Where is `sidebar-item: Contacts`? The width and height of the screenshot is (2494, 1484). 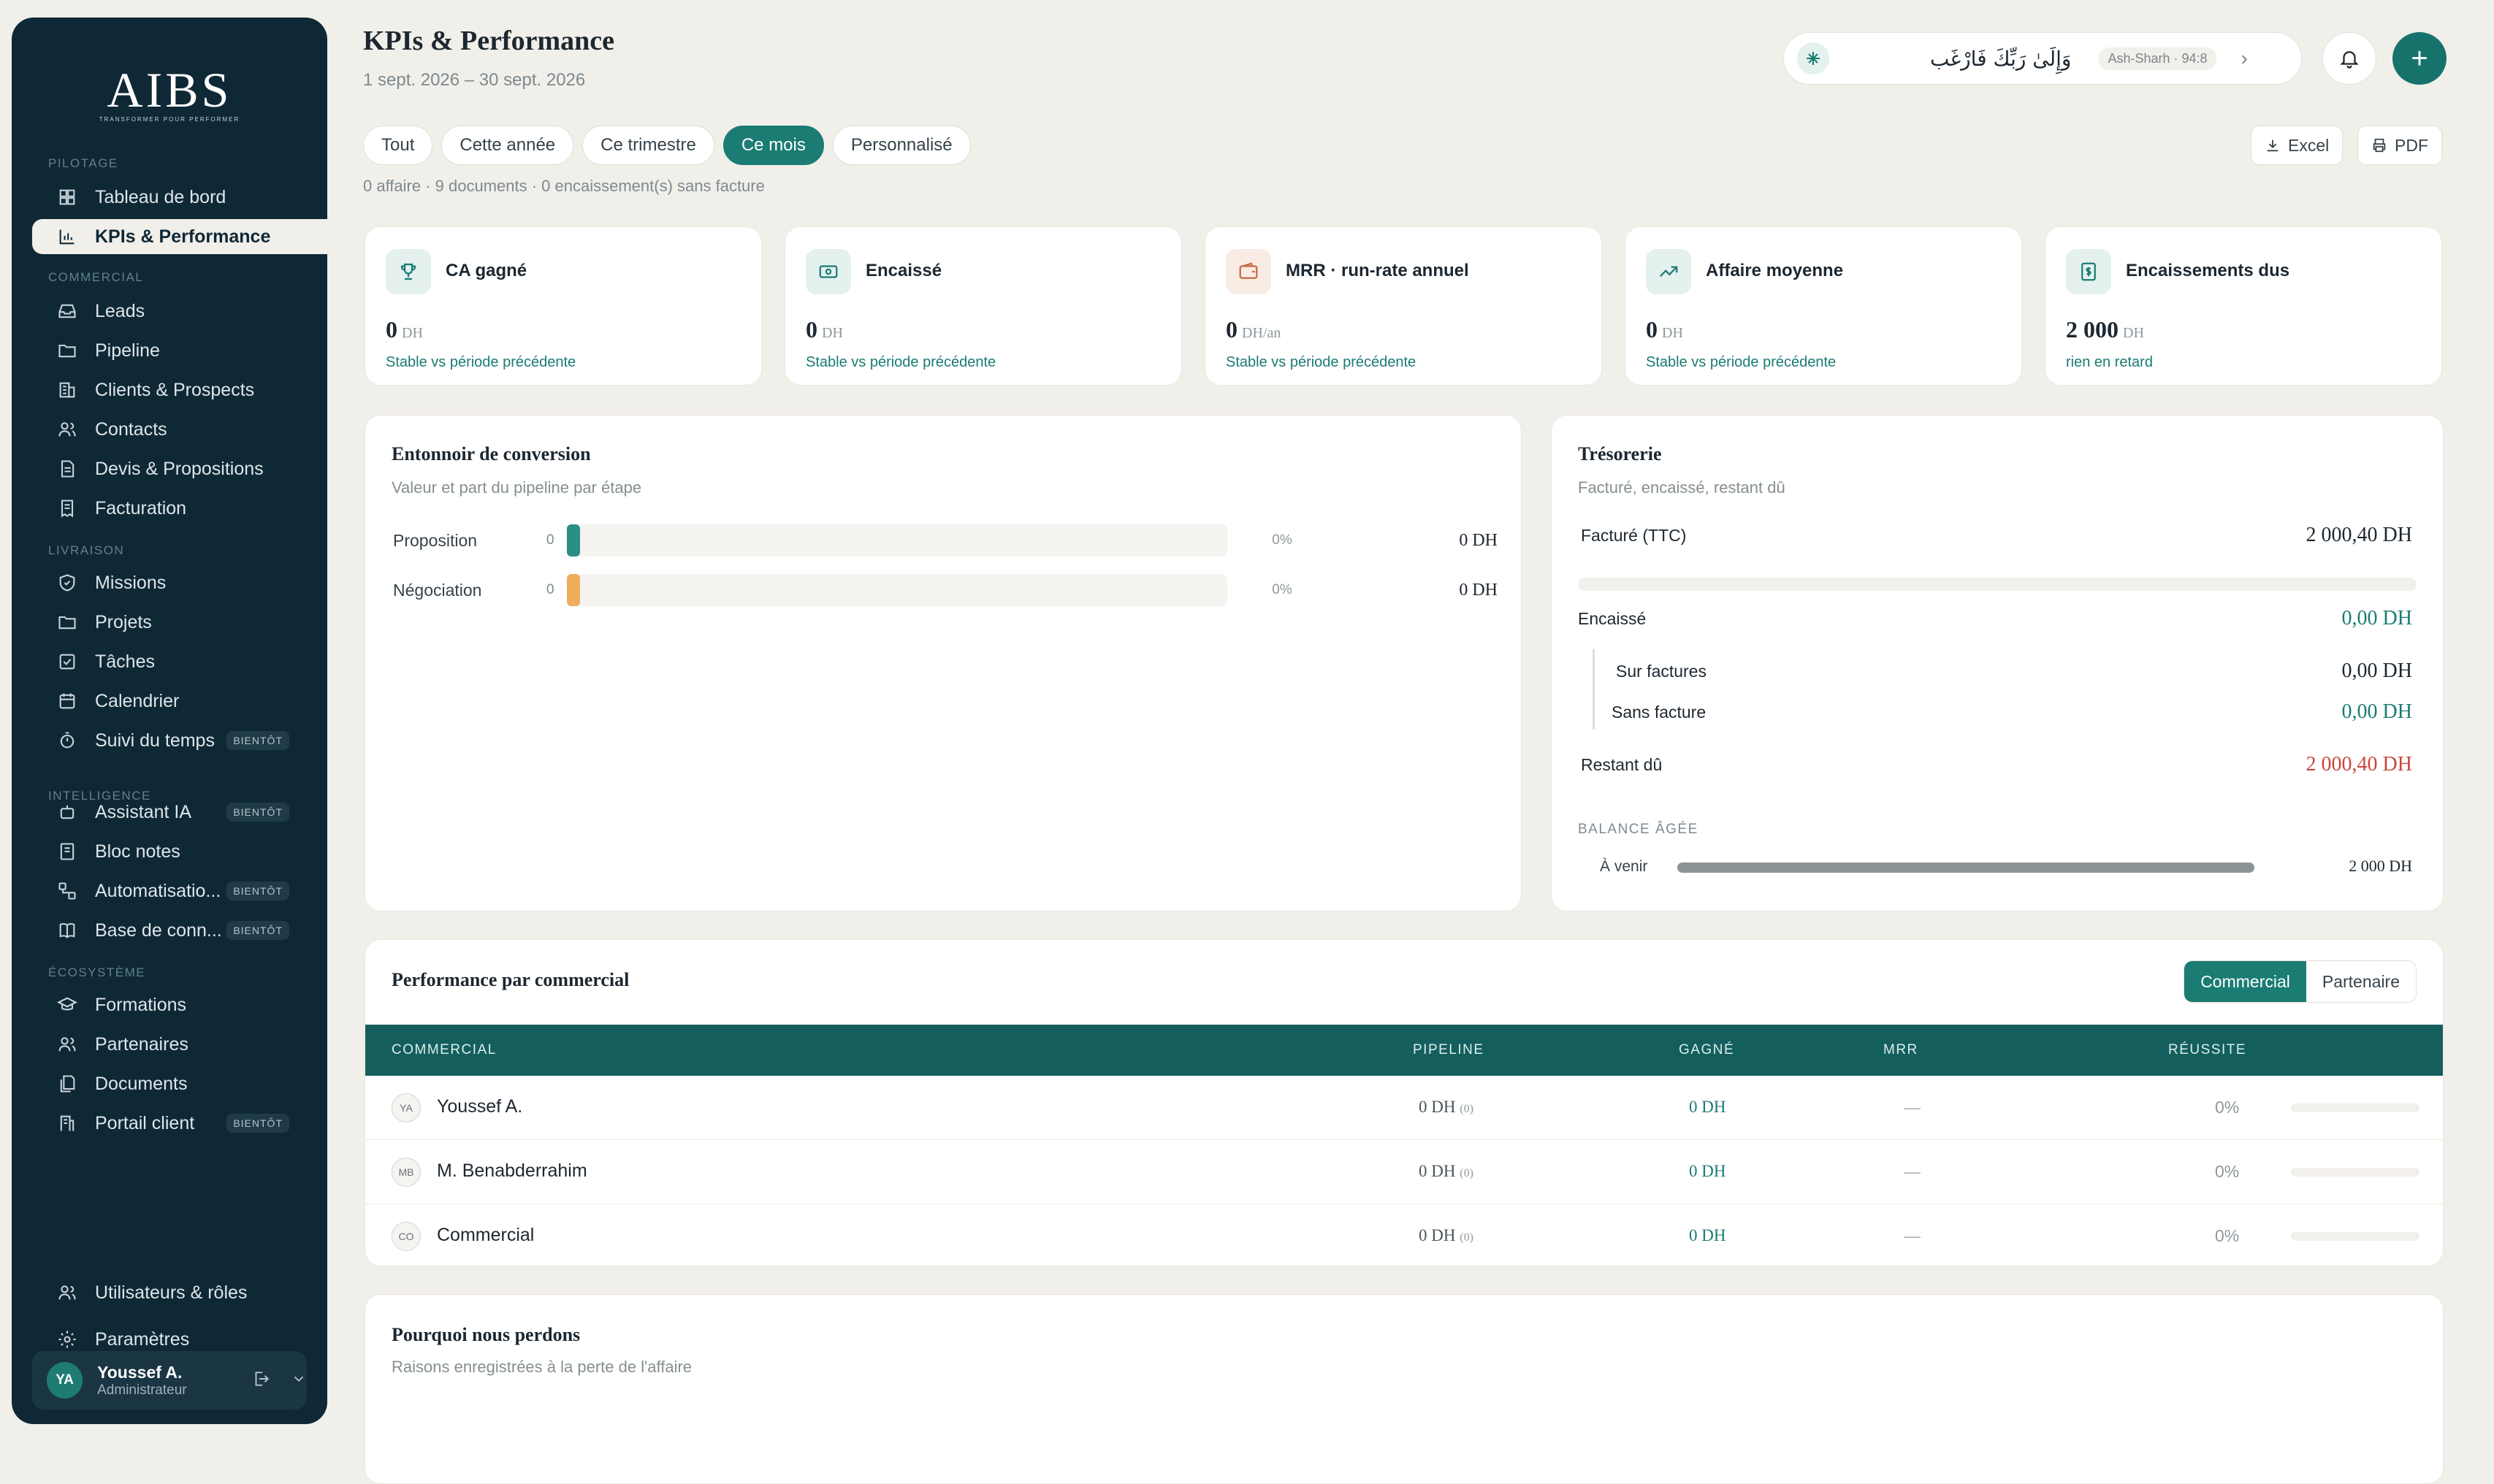 sidebar-item: Contacts is located at coordinates (179, 429).